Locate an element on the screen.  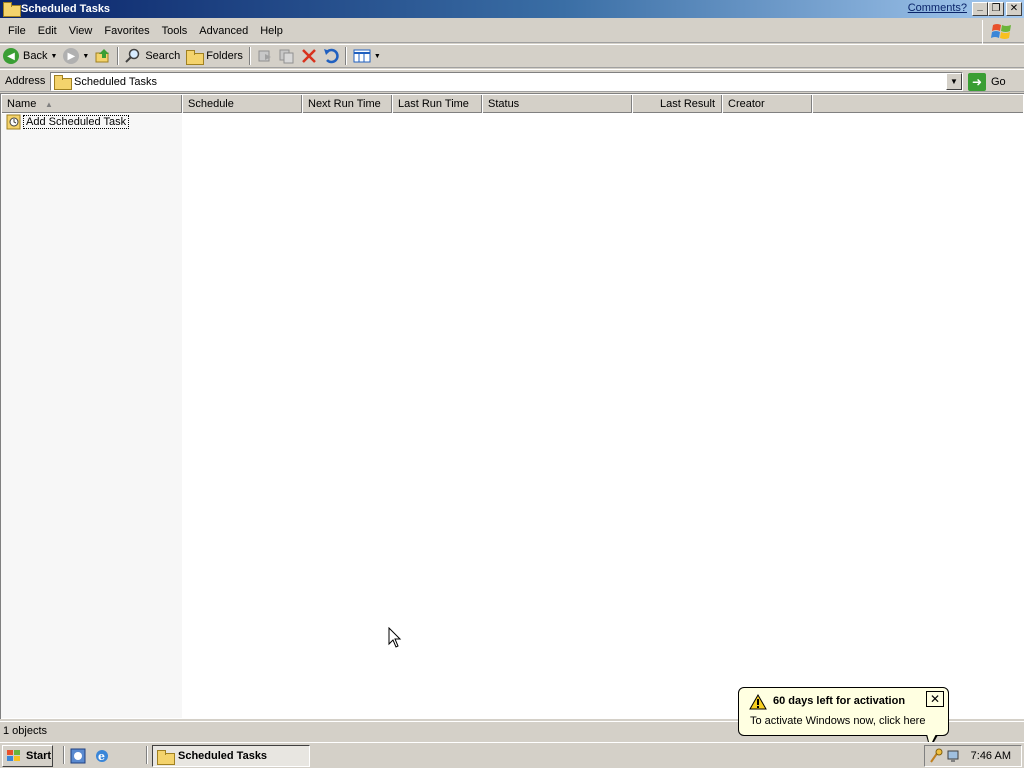
menu-tools: Tools is located at coordinates (175, 31).